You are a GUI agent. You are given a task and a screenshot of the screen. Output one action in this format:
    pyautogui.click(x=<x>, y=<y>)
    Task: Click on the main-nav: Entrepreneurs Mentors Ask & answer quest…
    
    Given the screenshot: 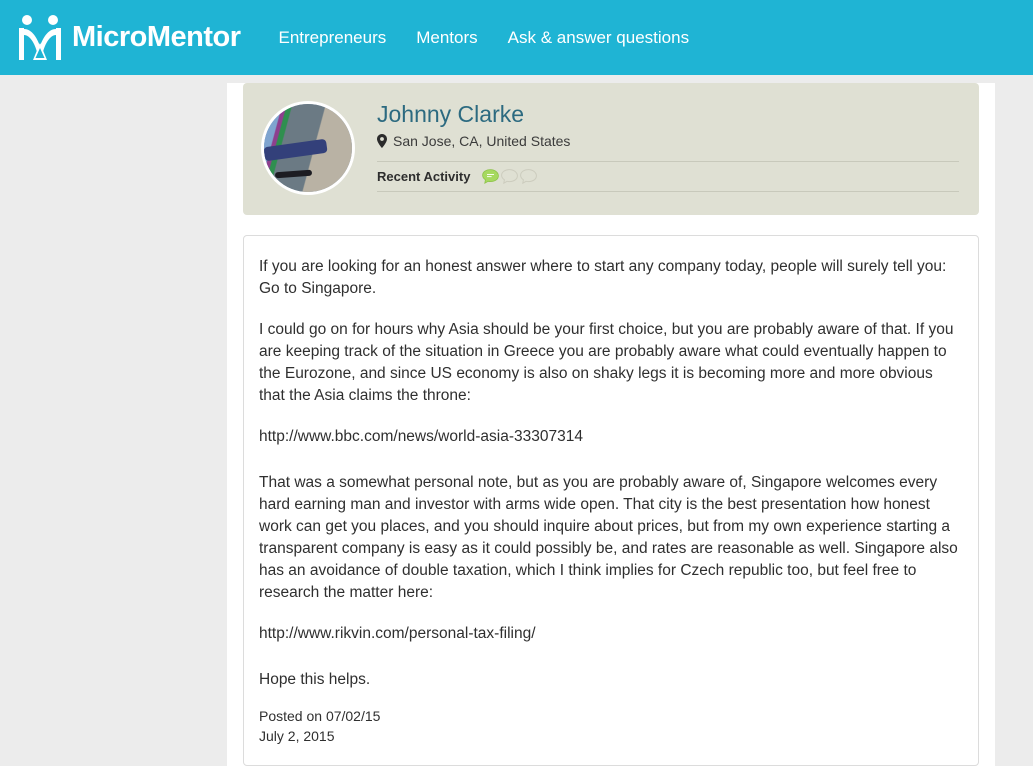 What is the action you would take?
    pyautogui.click(x=484, y=37)
    